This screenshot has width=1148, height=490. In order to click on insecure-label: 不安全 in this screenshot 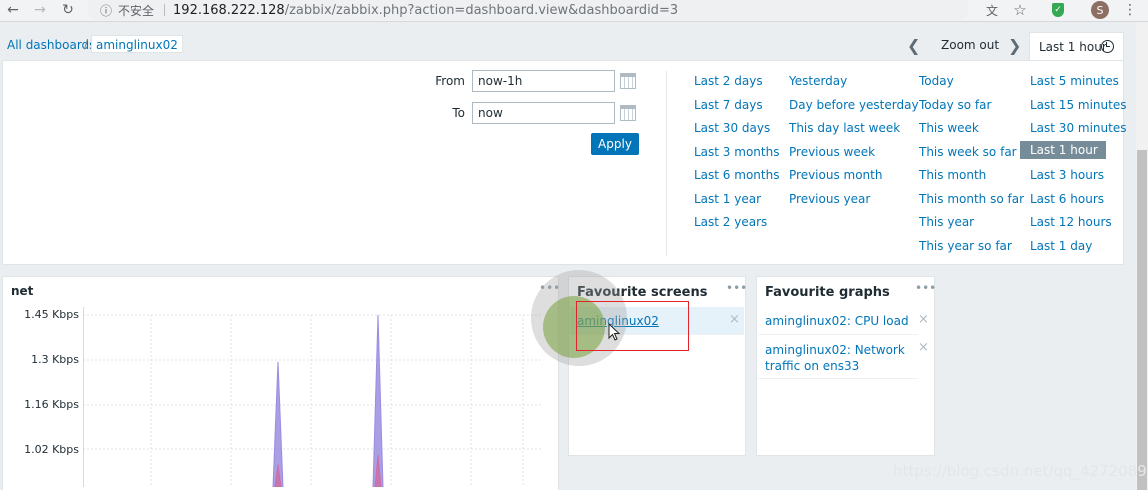, I will do `click(136, 10)`.